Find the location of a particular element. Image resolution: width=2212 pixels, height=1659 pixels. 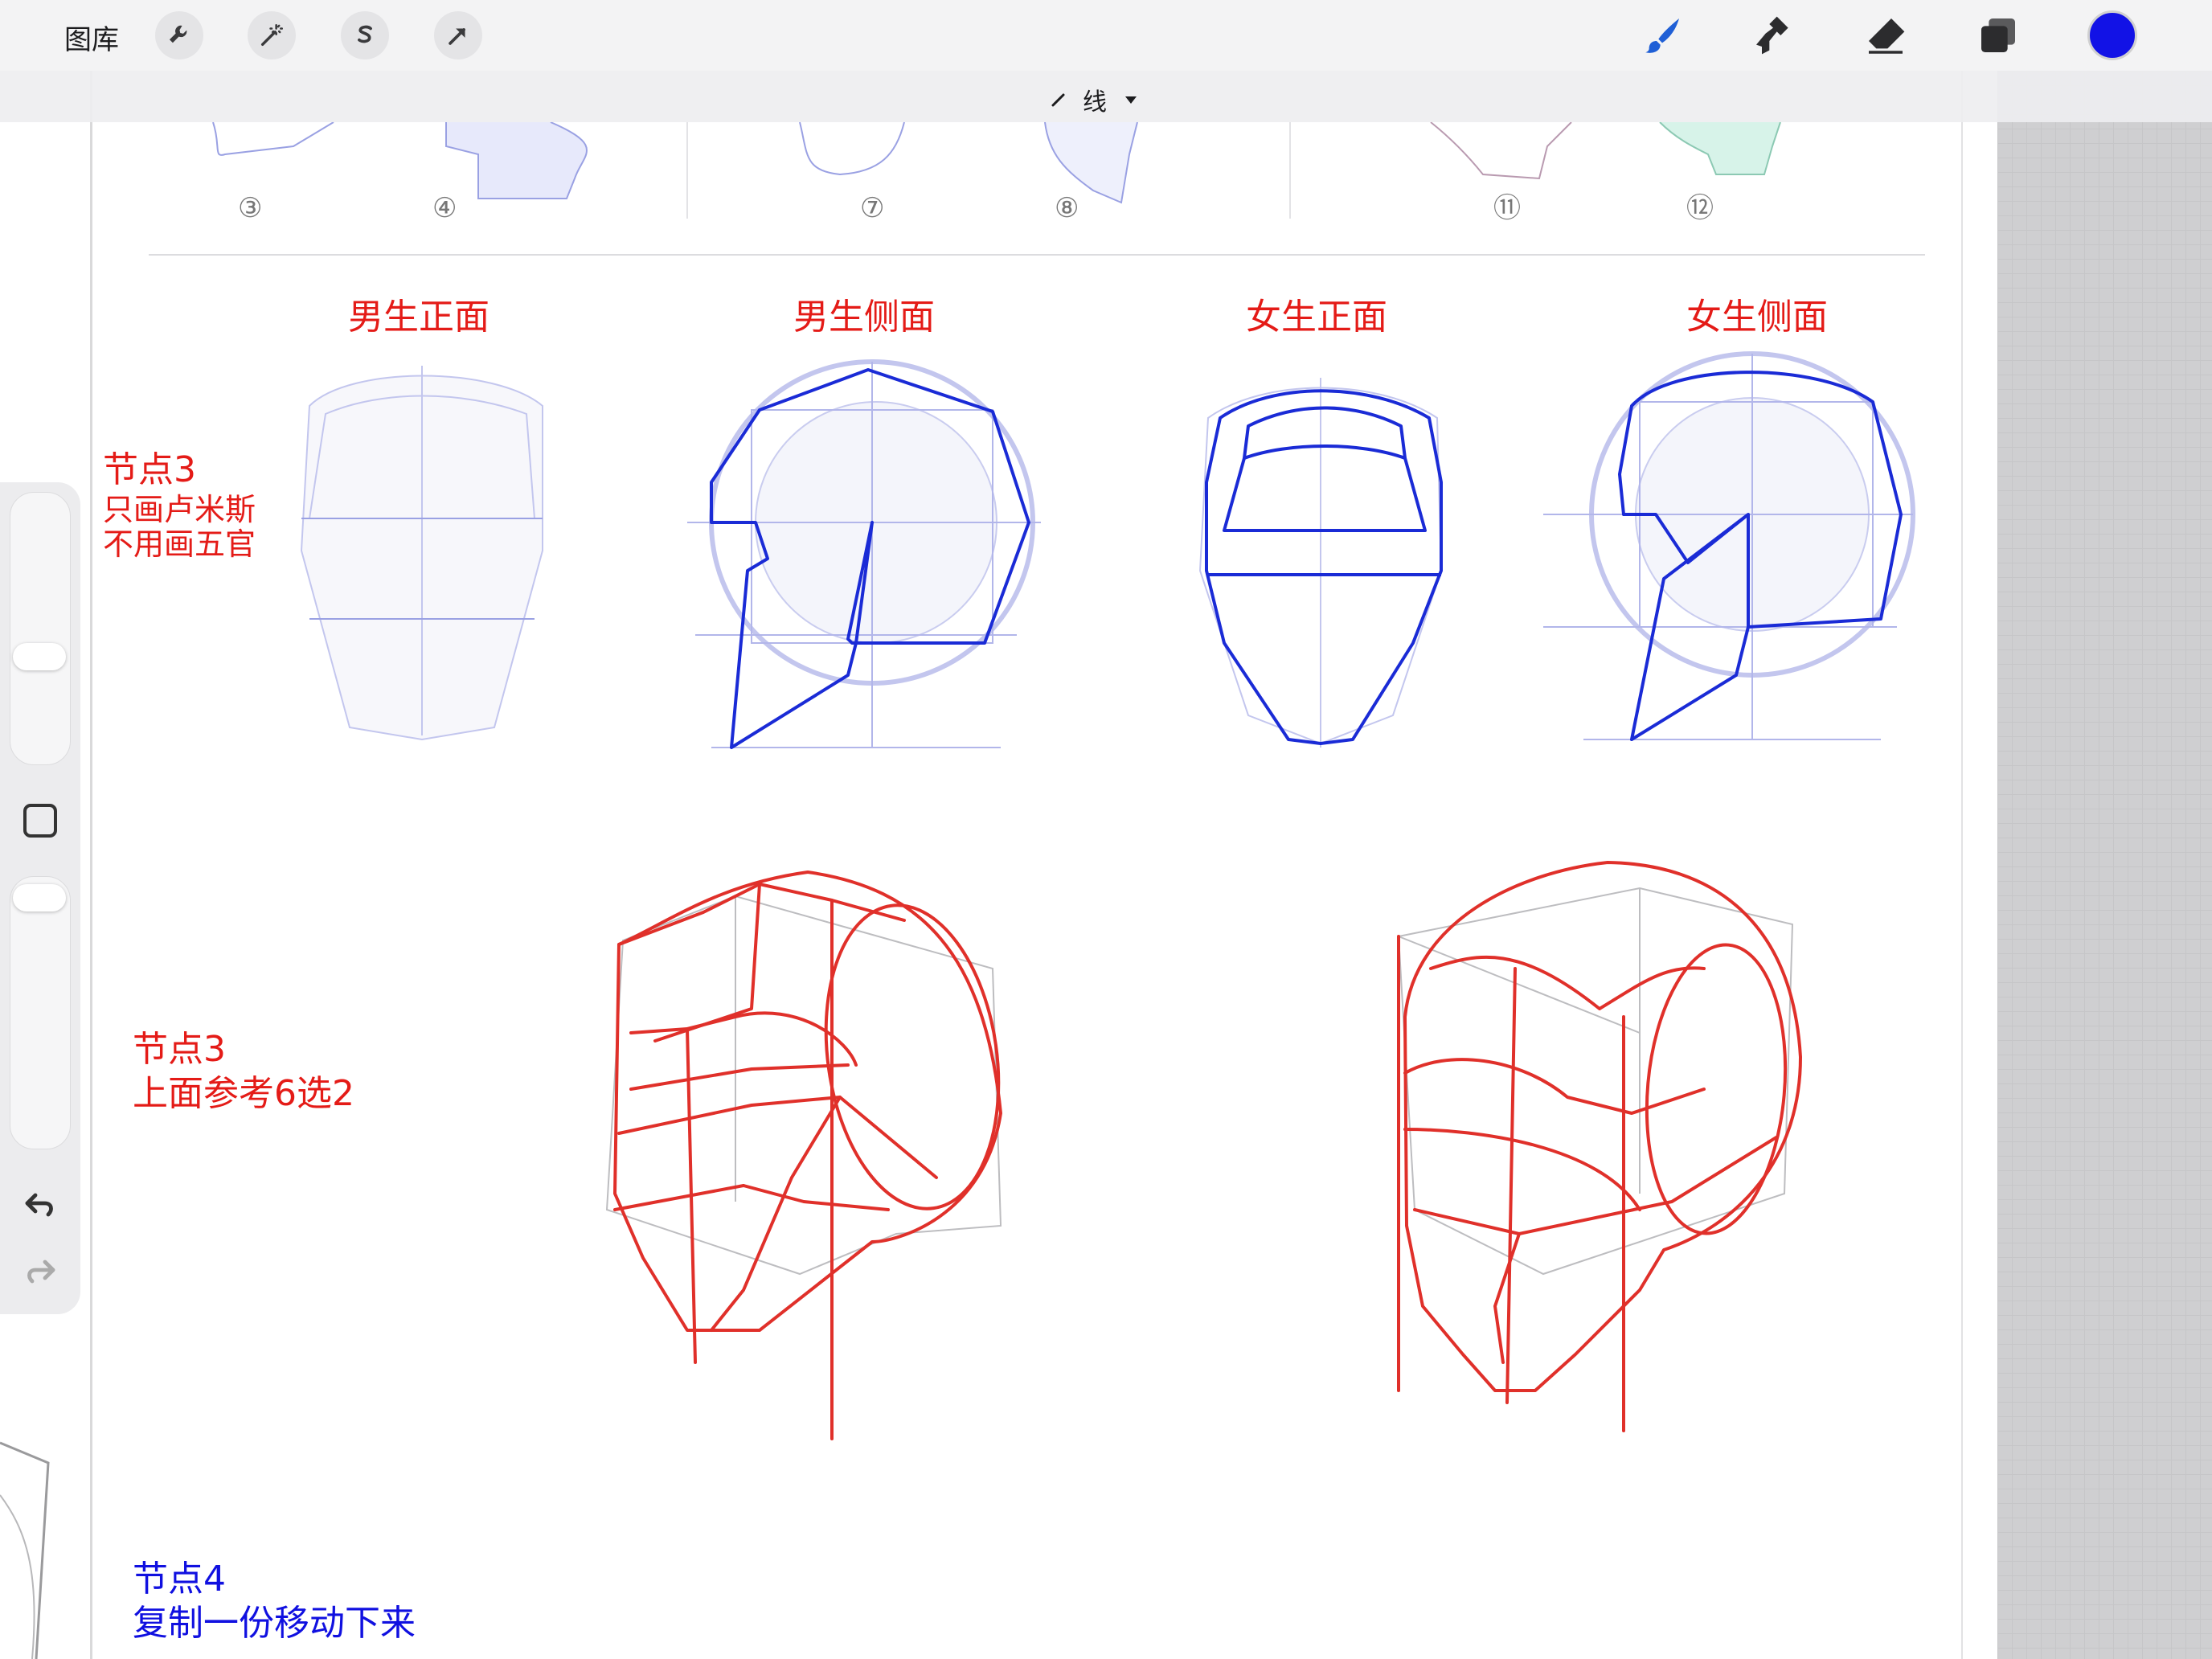

note-node3-title: 节点3 is located at coordinates (149, 469).